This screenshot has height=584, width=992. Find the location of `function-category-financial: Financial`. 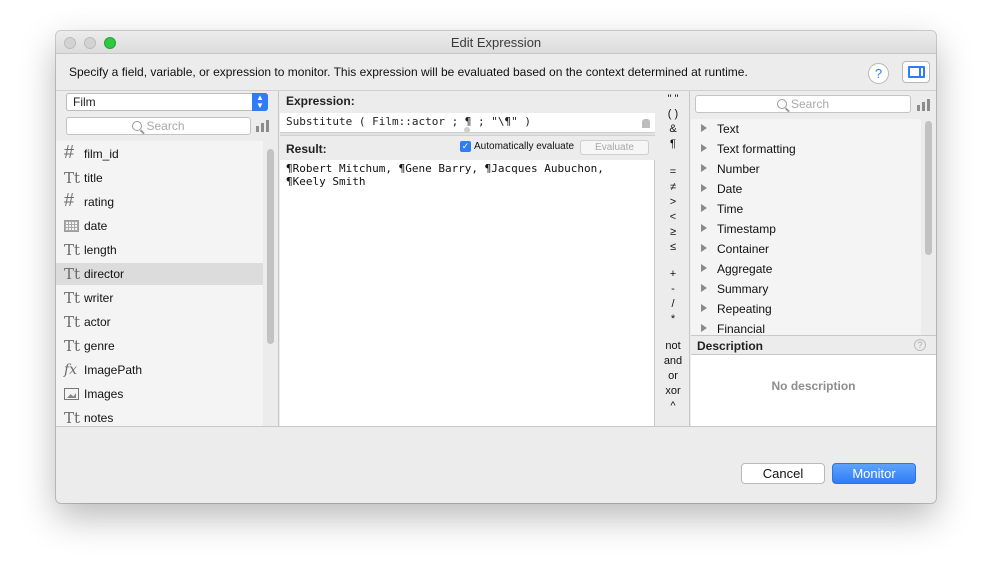

function-category-financial: Financial is located at coordinates (806, 327).